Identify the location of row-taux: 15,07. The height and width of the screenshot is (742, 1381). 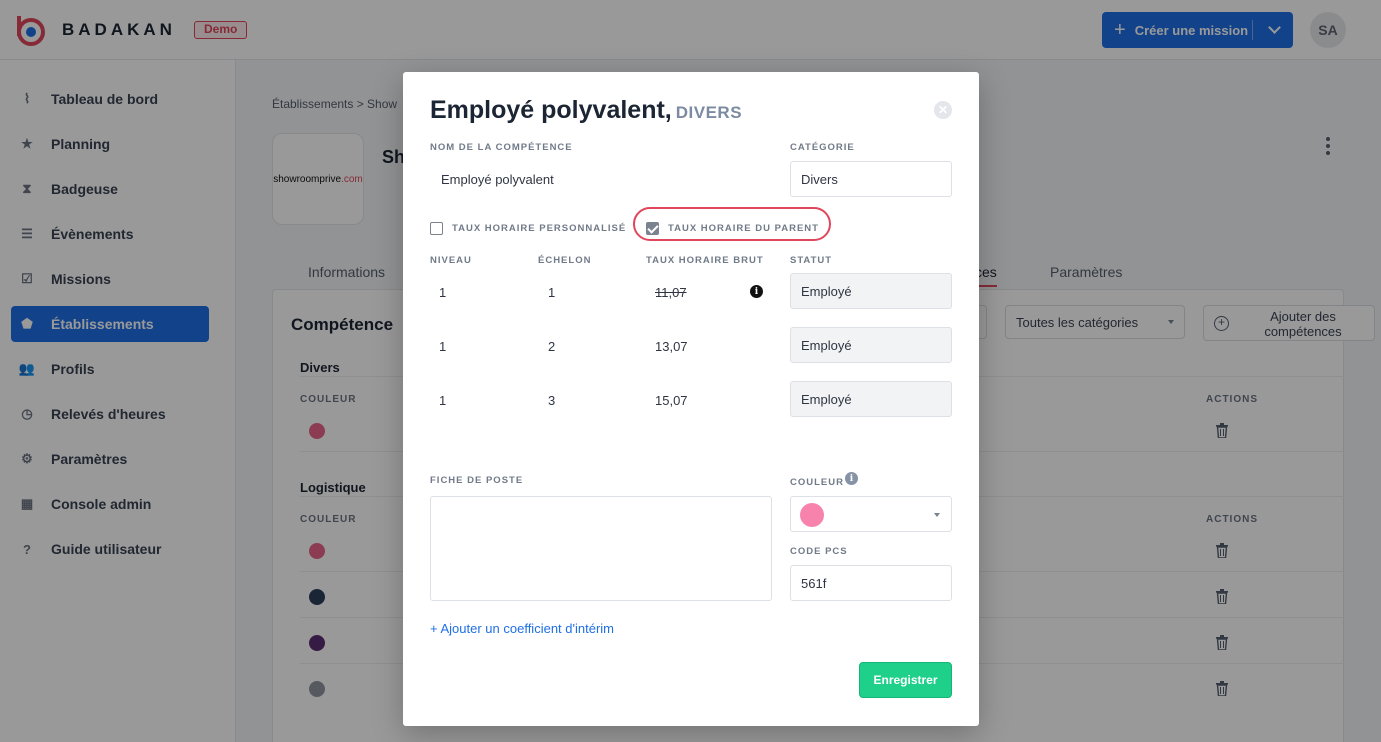
(671, 400).